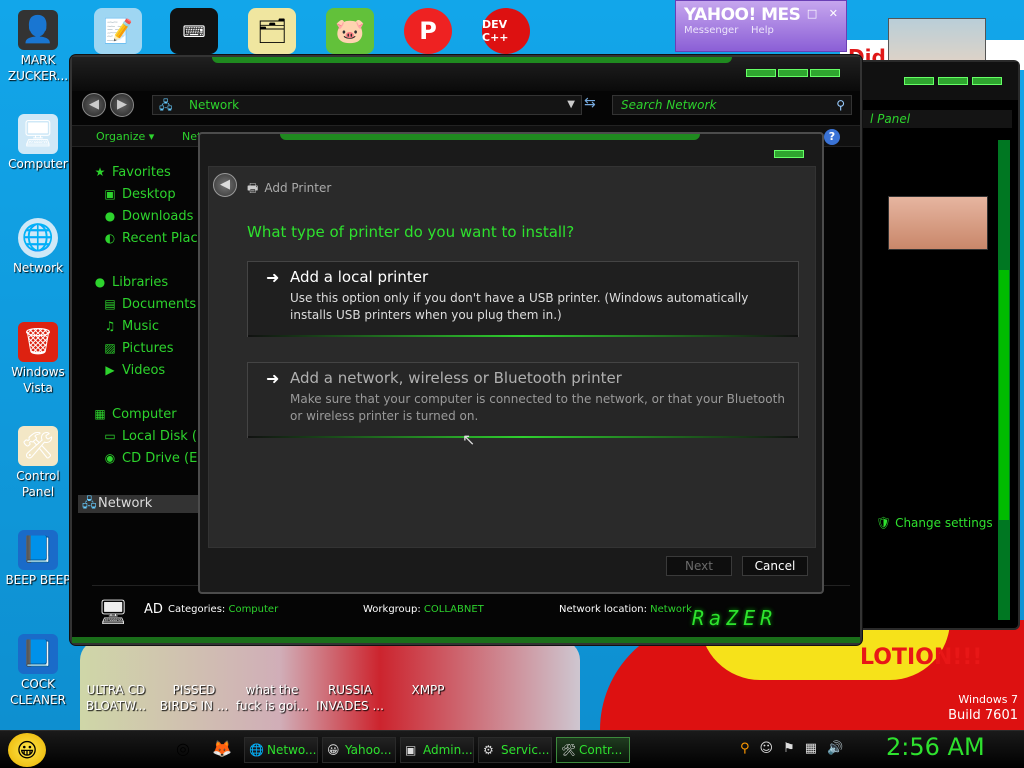 This screenshot has height=768, width=1024. What do you see at coordinates (194, 31) in the screenshot?
I see `cmd-icon: ⌨` at bounding box center [194, 31].